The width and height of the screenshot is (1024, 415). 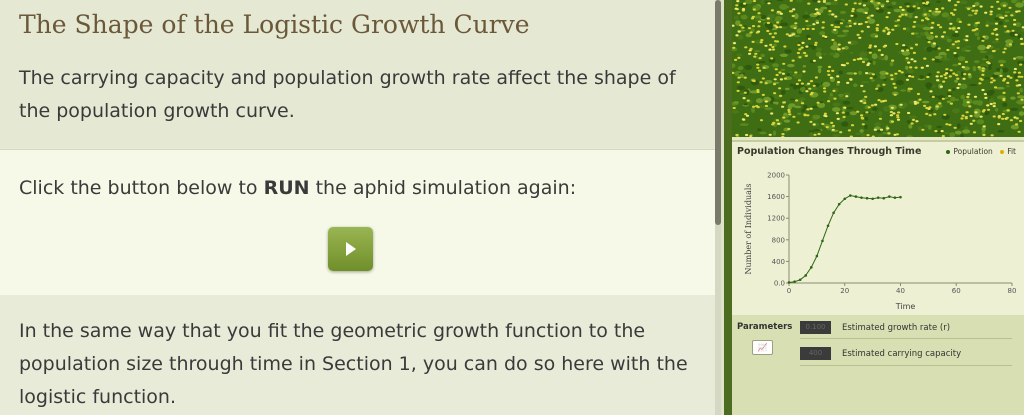 I want to click on scrollbar, so click(x=718, y=207).